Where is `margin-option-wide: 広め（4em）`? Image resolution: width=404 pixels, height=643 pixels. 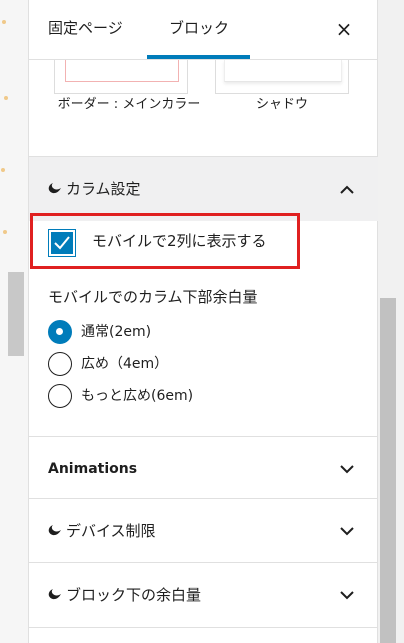
margin-option-wide: 広め（4em） is located at coordinates (178, 364).